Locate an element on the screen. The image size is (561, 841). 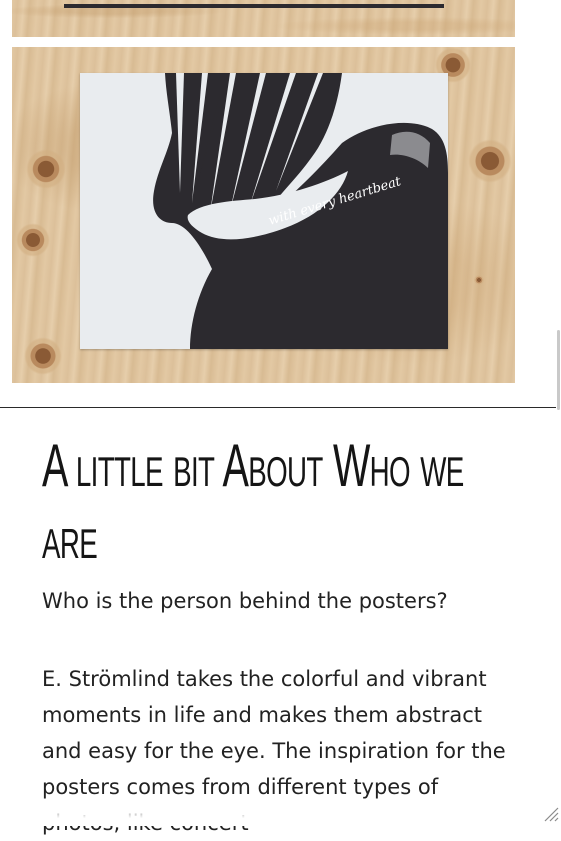
resize-handle-icon is located at coordinates (551, 814).